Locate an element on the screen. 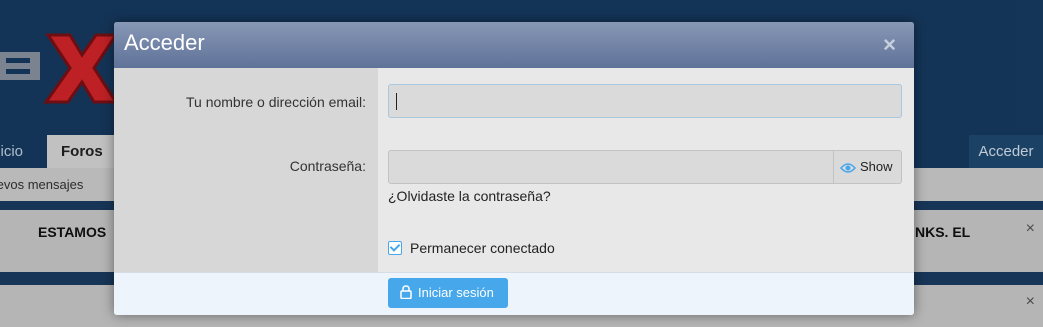 The width and height of the screenshot is (1043, 327). eye-icon is located at coordinates (848, 167).